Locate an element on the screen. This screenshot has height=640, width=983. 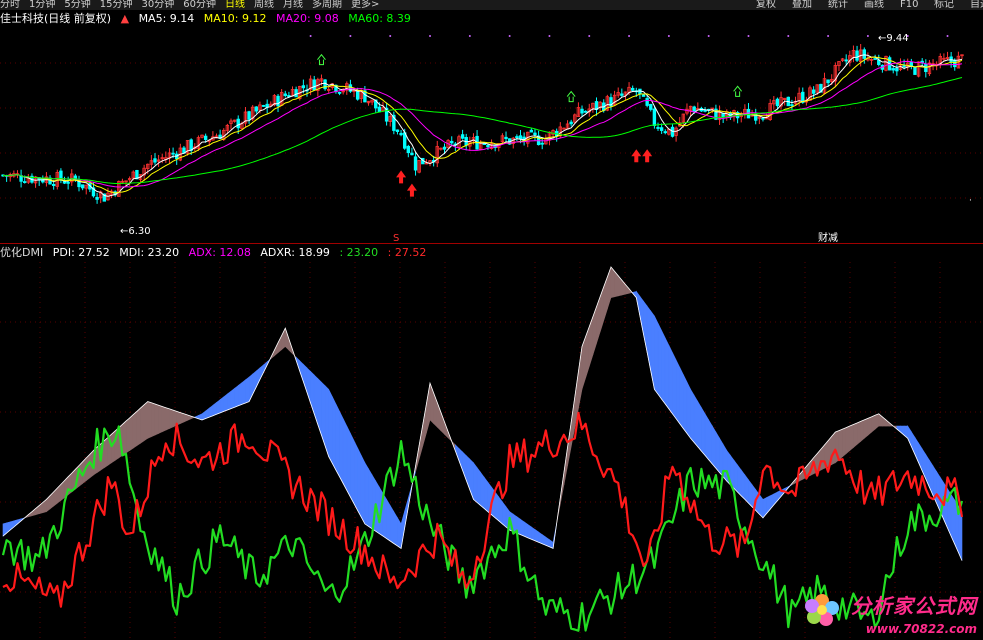
pdi-value: PDI: 27.52 is located at coordinates (81, 252).